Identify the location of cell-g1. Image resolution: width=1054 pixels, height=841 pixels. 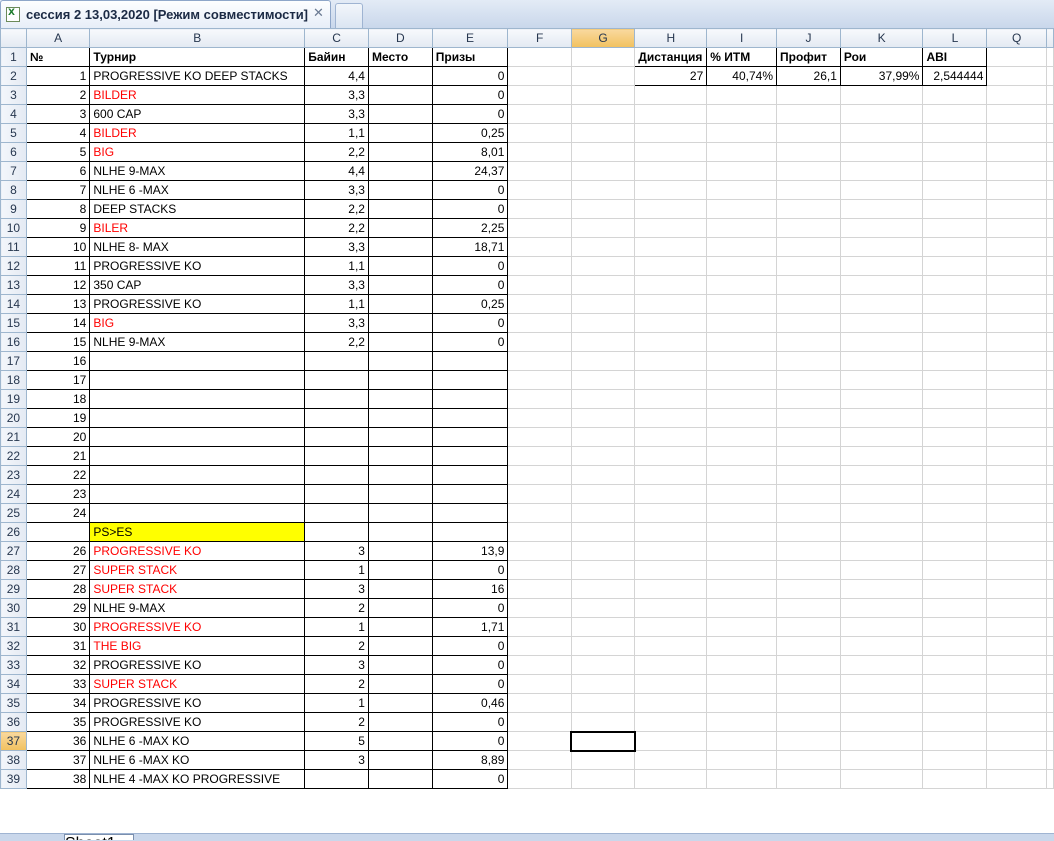
(603, 57).